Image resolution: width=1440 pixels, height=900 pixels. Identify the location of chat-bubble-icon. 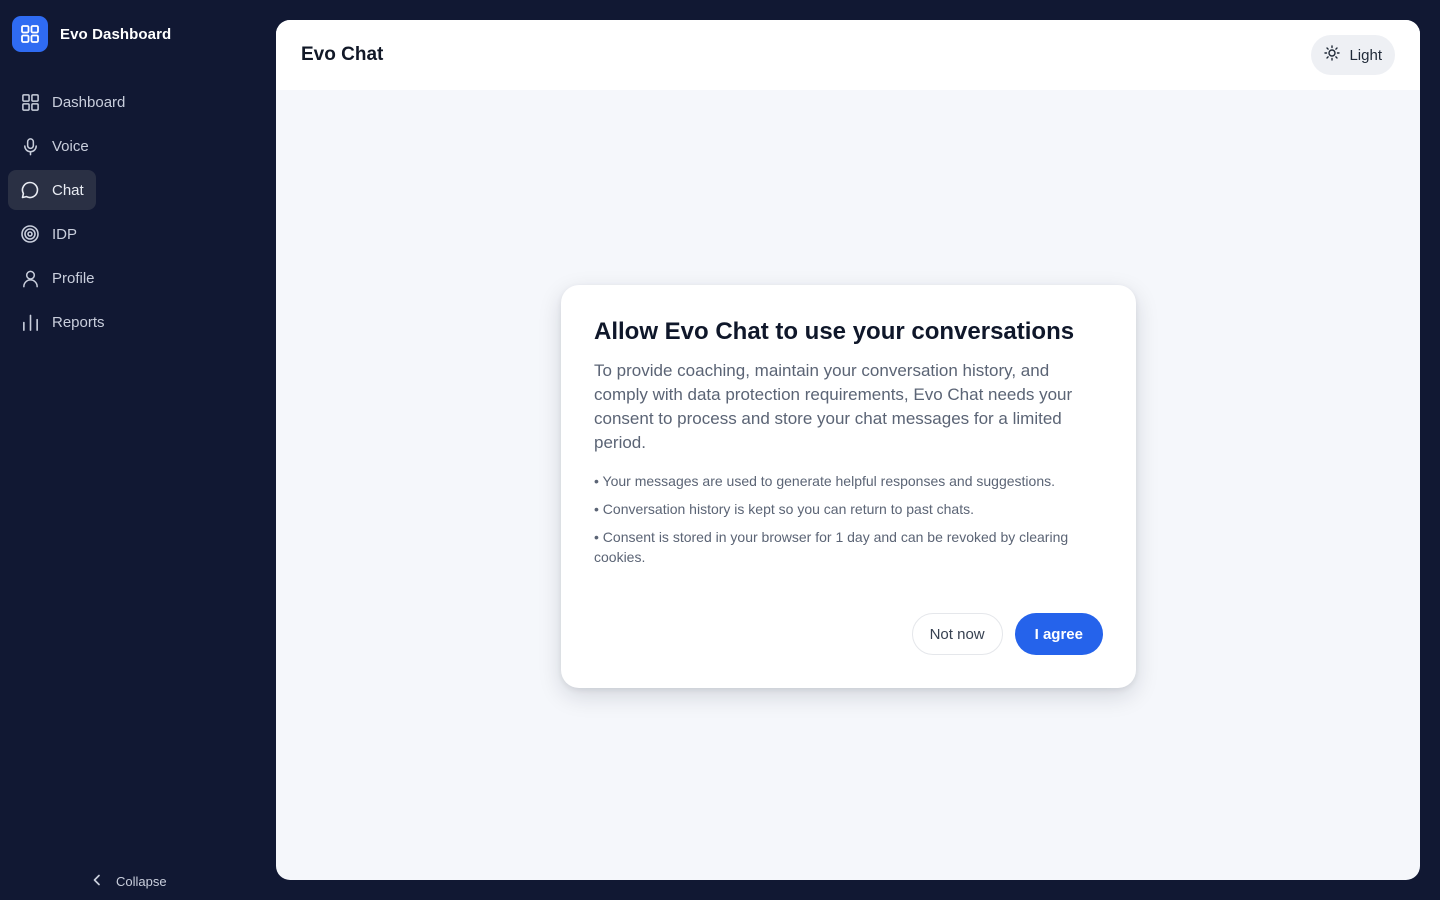
(30, 190).